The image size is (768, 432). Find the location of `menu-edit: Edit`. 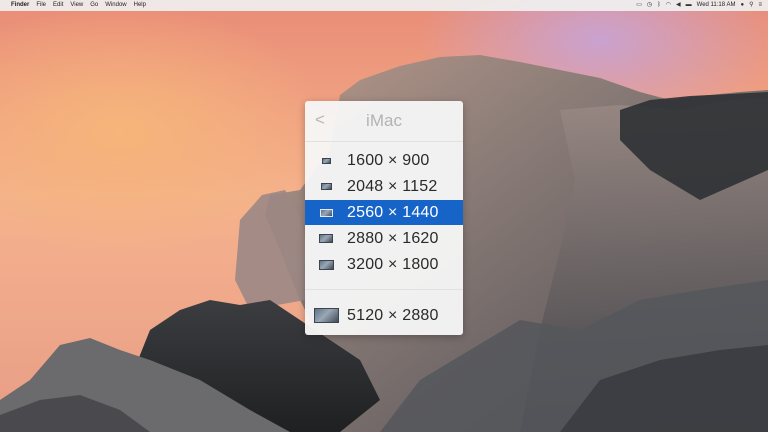

menu-edit: Edit is located at coordinates (58, 5).